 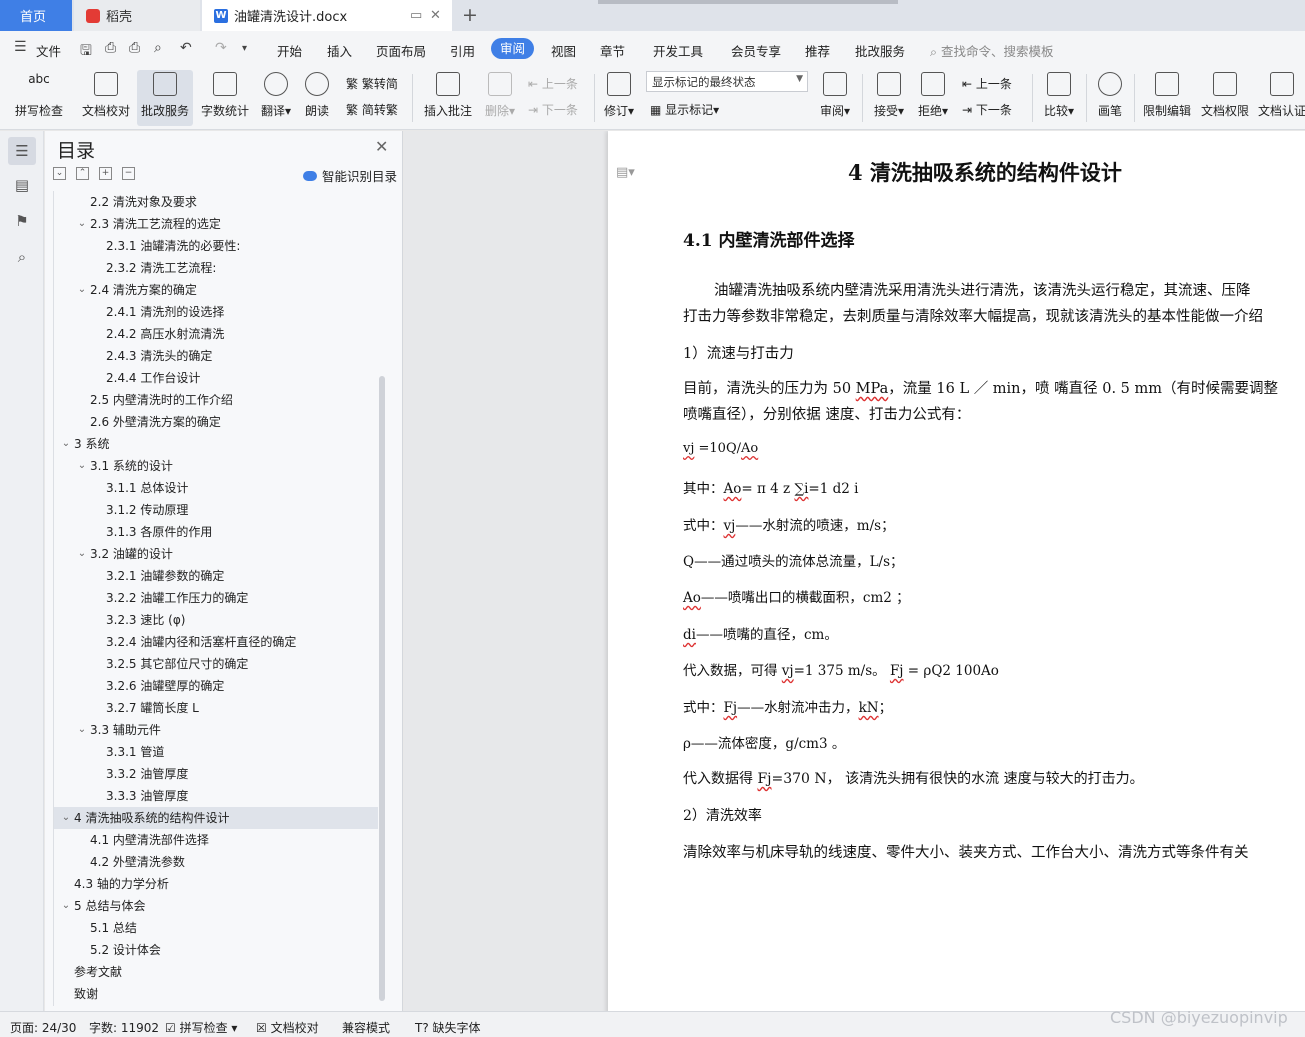 I want to click on toc-item: 参考文献, so click(x=216, y=972).